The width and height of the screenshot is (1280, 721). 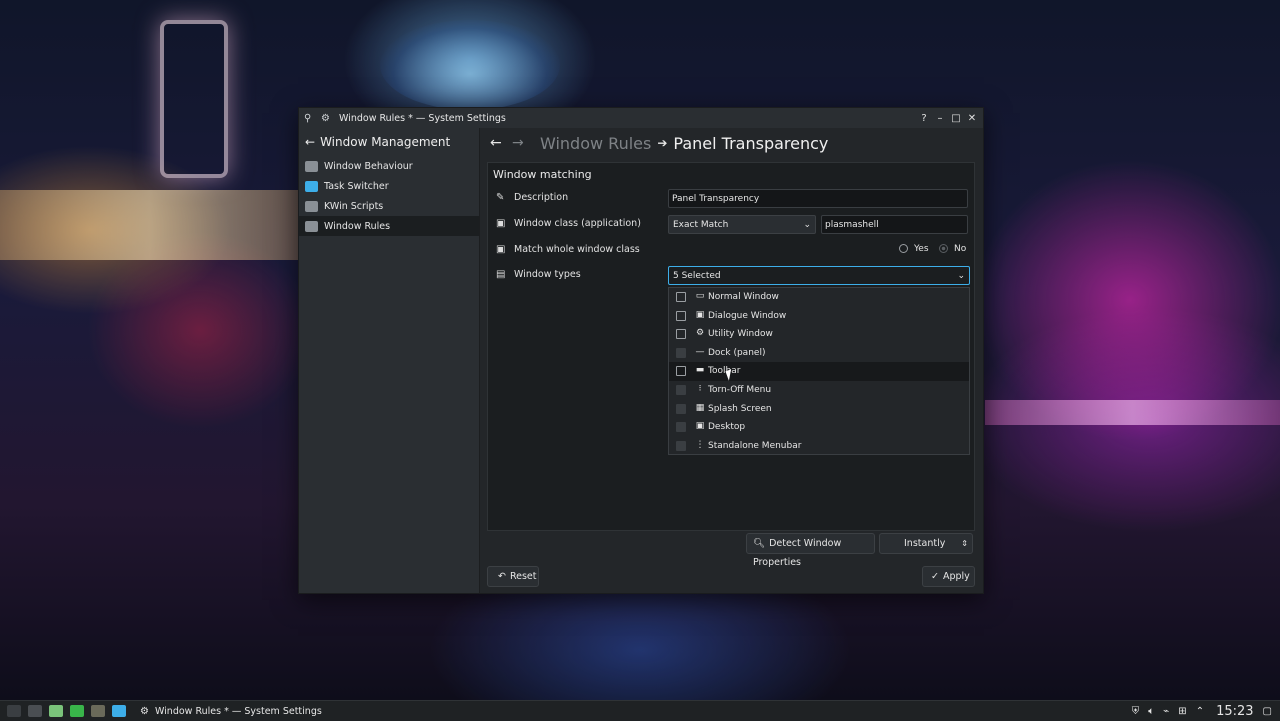 What do you see at coordinates (935, 576) in the screenshot?
I see `check-icon: ✓` at bounding box center [935, 576].